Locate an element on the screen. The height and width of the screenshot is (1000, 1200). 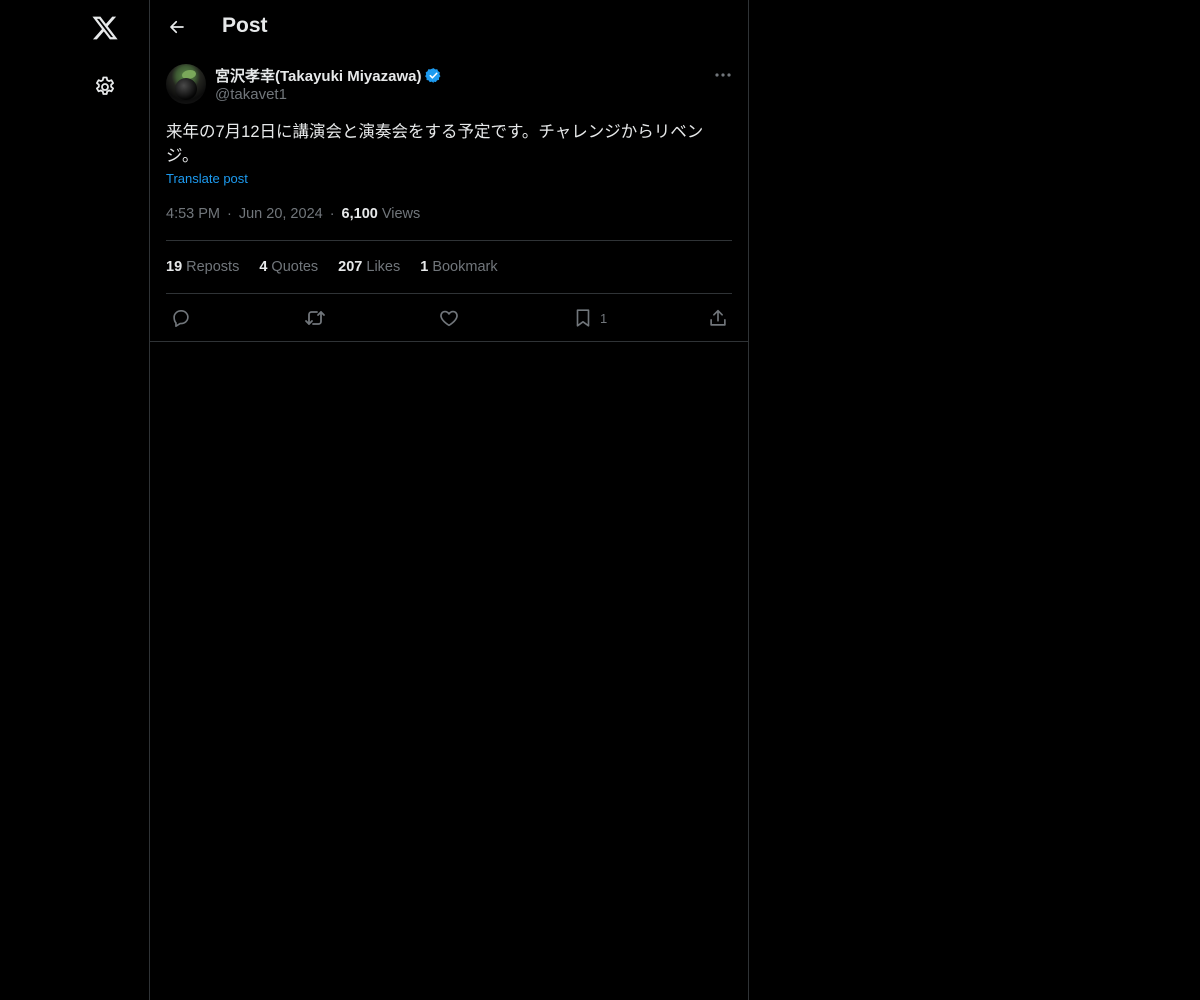
repost-button is located at coordinates (315, 318).